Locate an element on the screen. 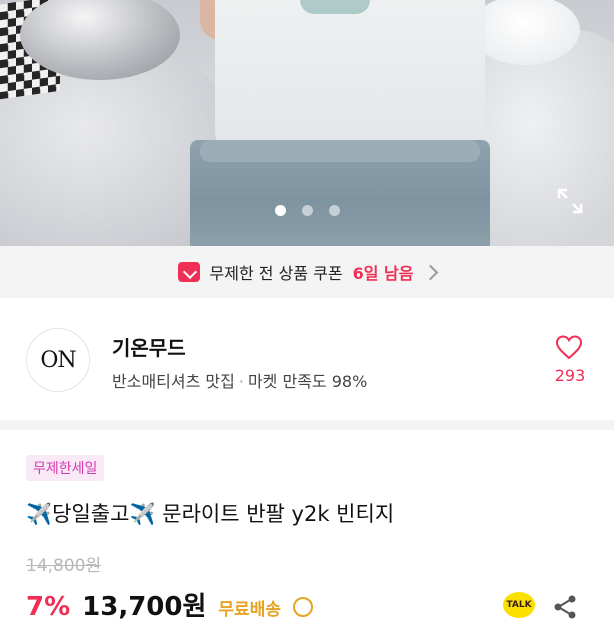 The height and width of the screenshot is (623, 614). price-row: 7% 13,700원 무료배송 is located at coordinates (169, 604).